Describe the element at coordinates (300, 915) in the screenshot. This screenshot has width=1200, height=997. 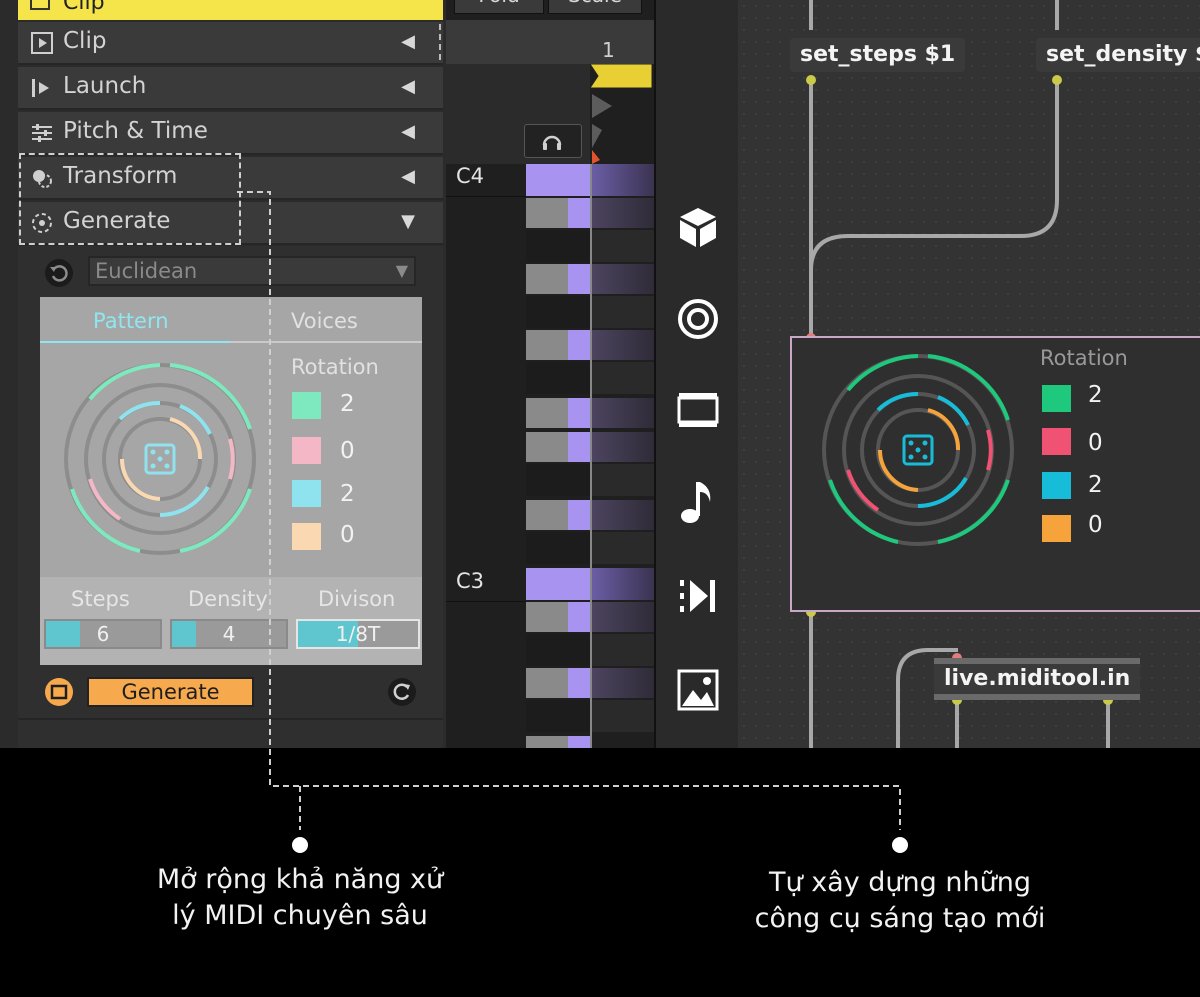
I see `caption-left-line-2: lý MIDI chuyên sâu` at that location.